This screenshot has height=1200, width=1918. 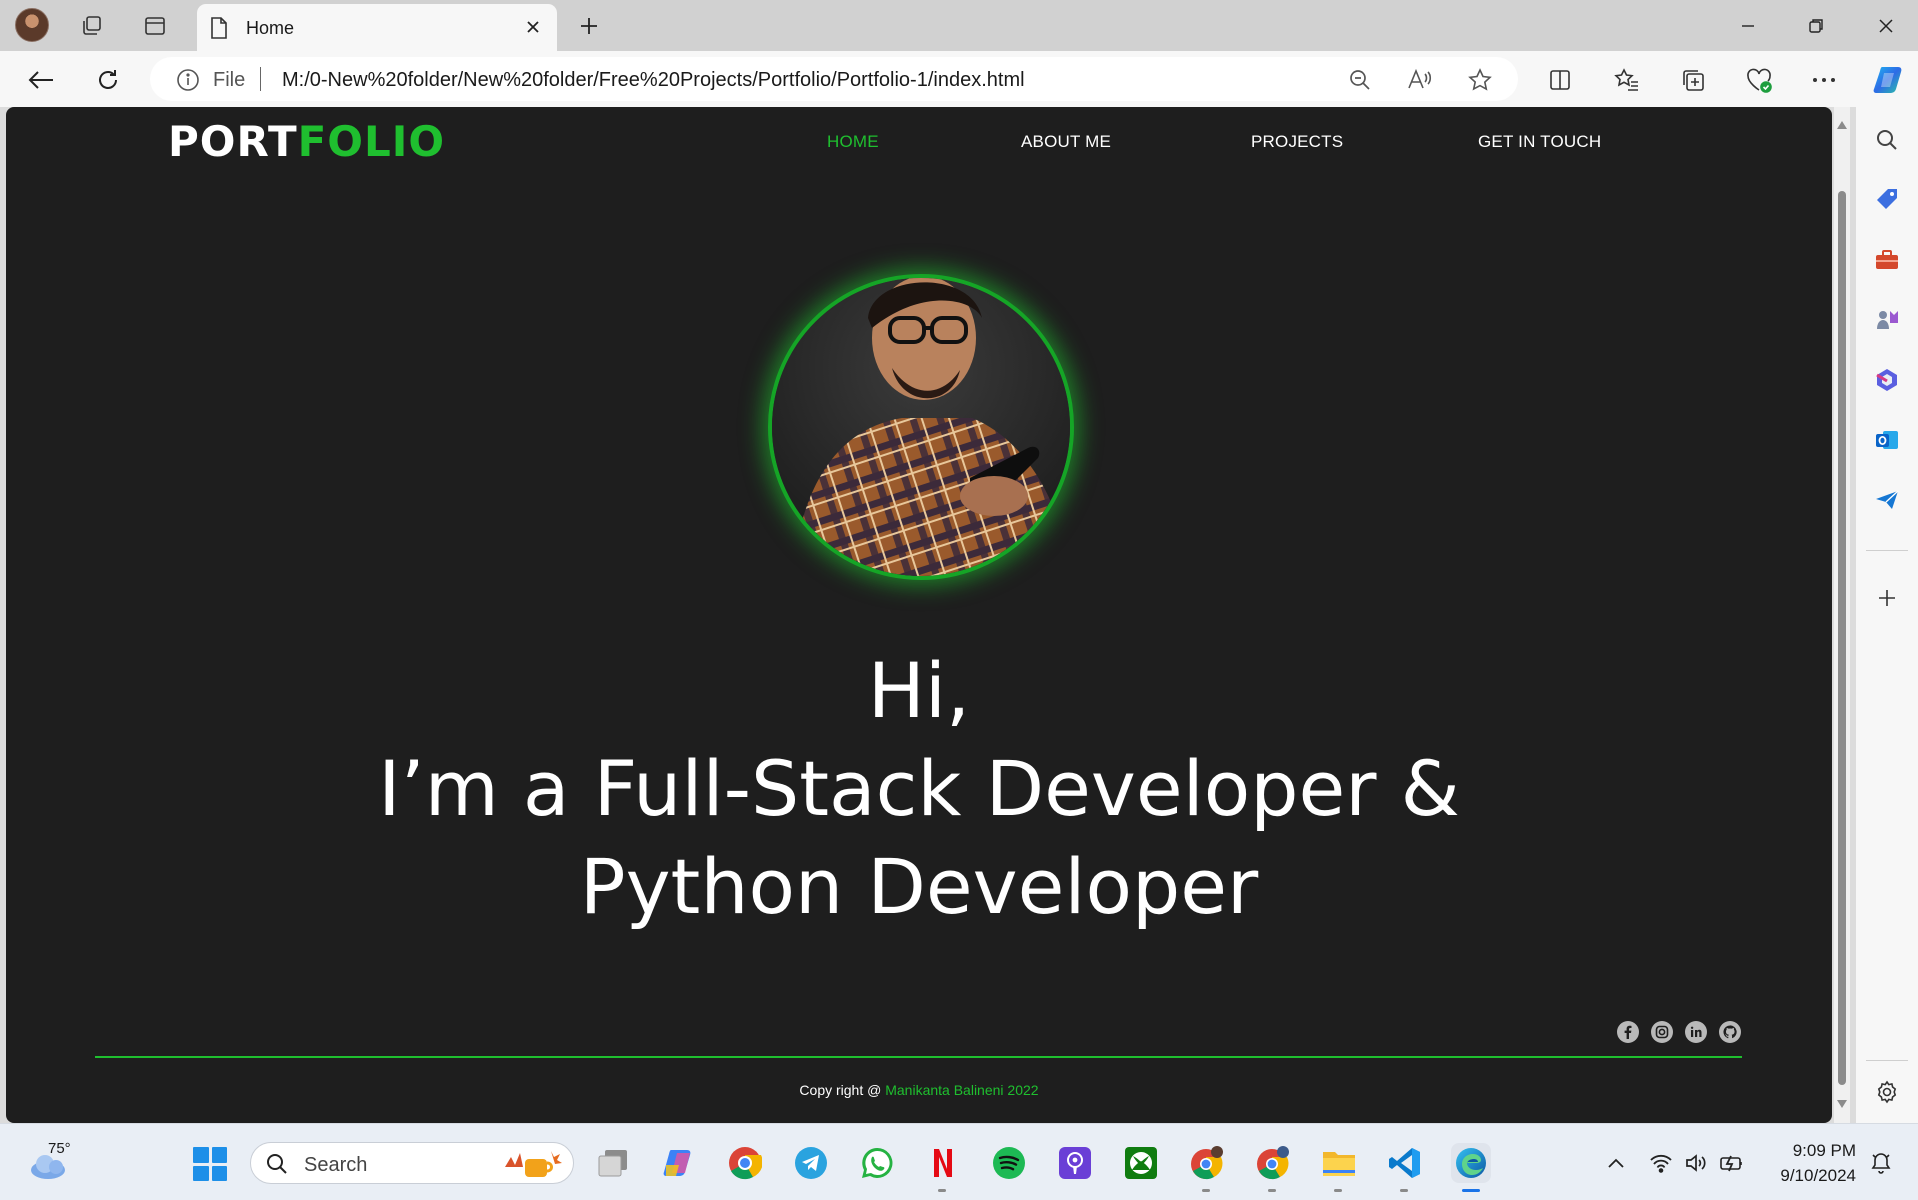 What do you see at coordinates (1748, 26) in the screenshot?
I see `minimize-icon` at bounding box center [1748, 26].